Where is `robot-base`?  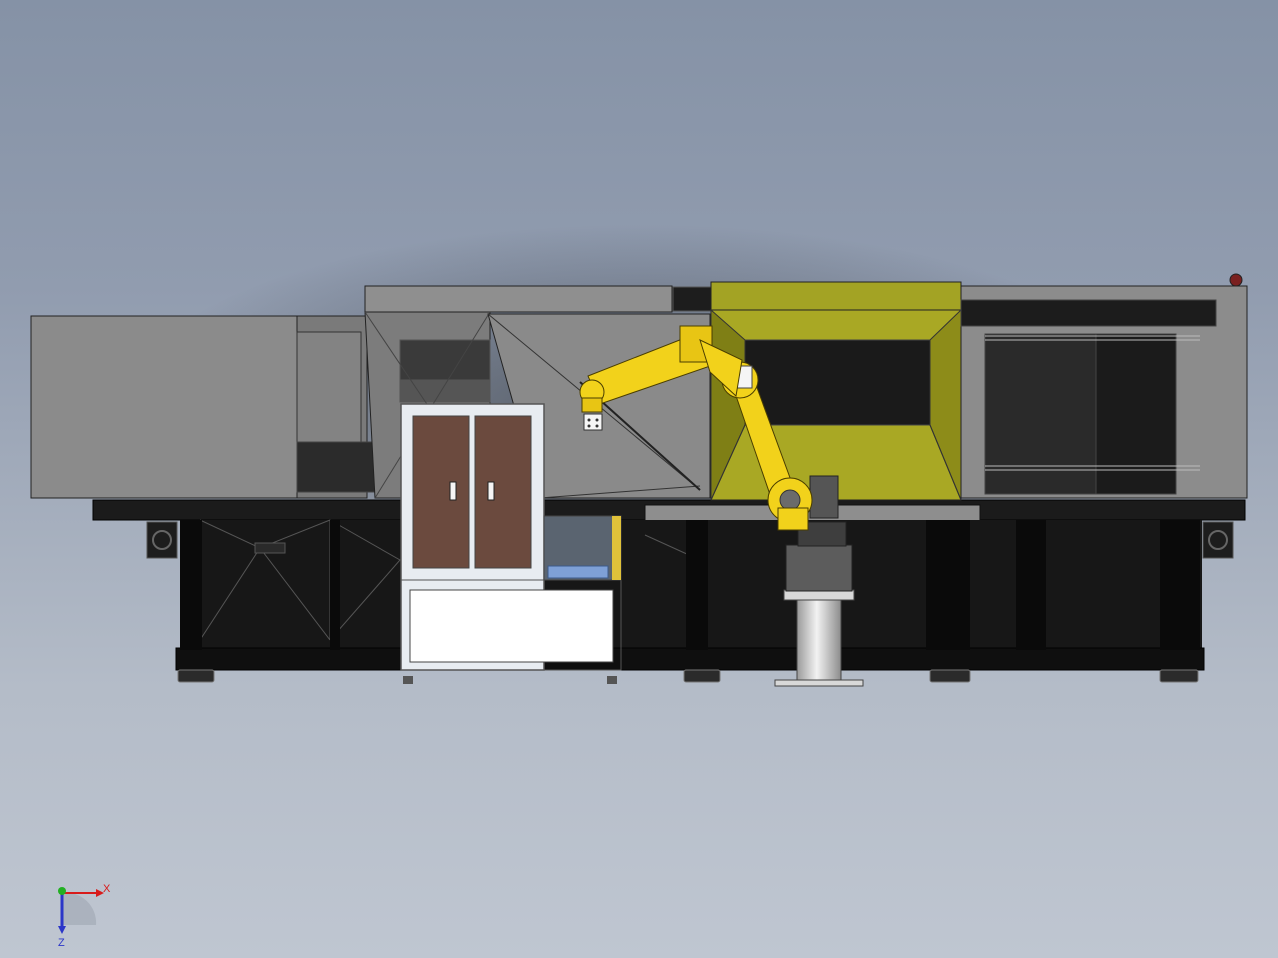 robot-base is located at coordinates (819, 568).